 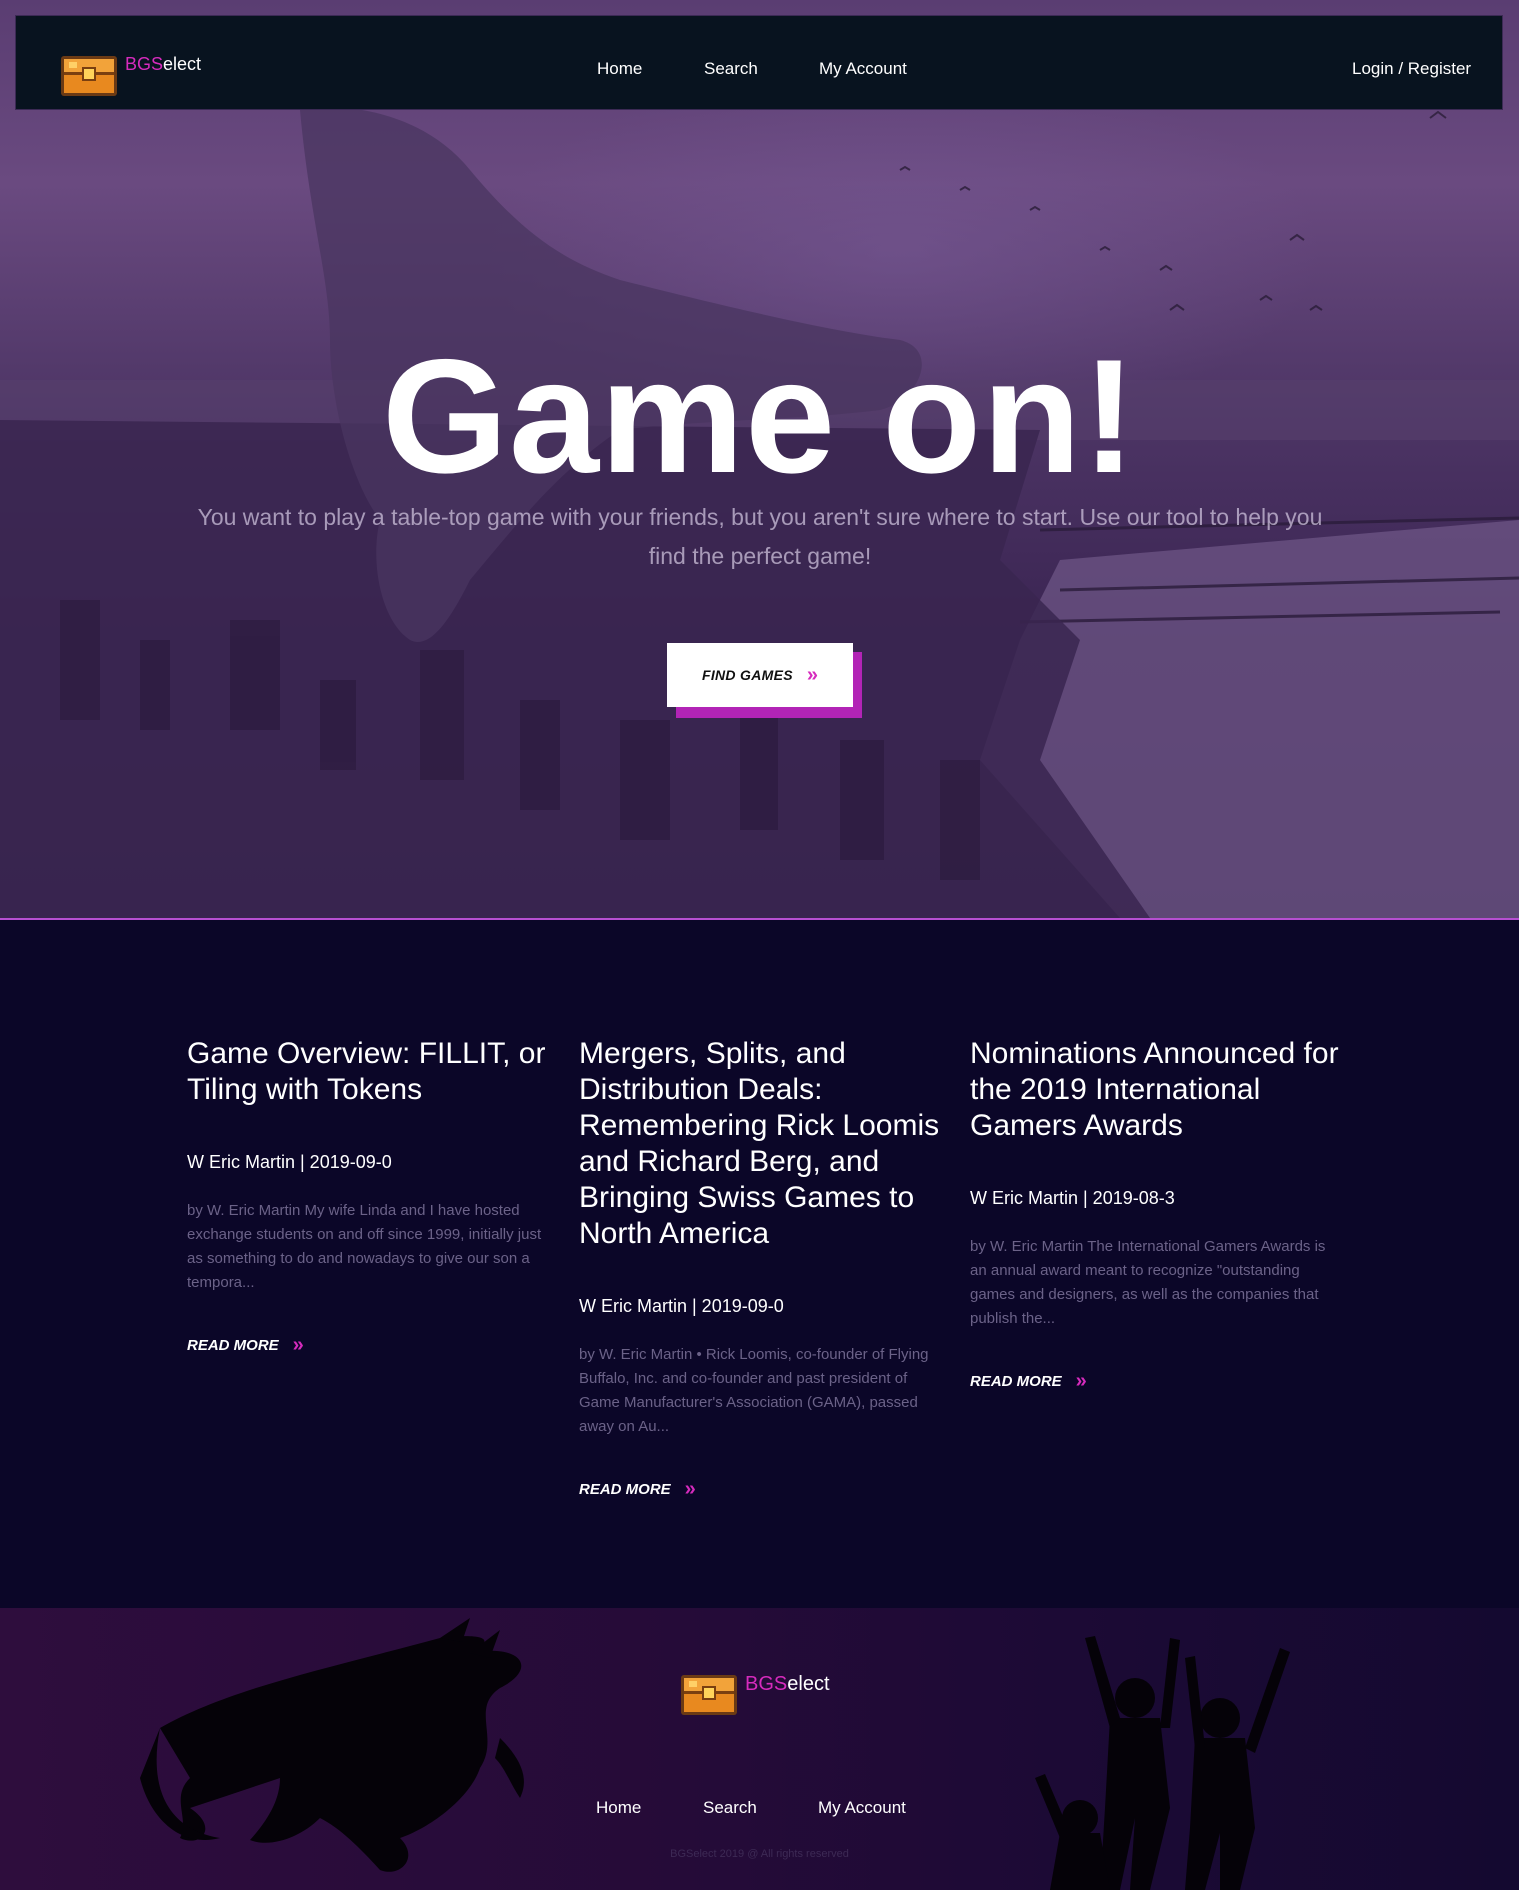 I want to click on footer-brand-logo: BGSelect, so click(x=754, y=1693).